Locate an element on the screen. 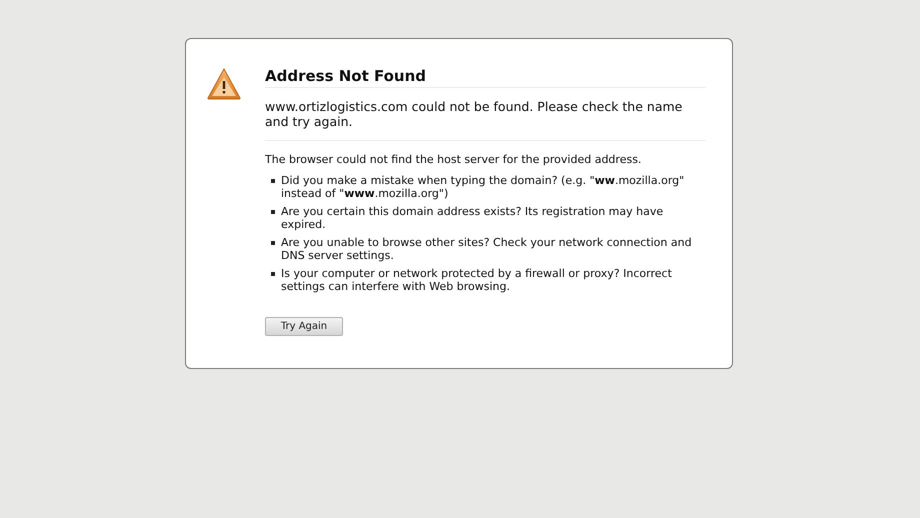 Image resolution: width=920 pixels, height=518 pixels. try-again-button: Try Again is located at coordinates (304, 326).